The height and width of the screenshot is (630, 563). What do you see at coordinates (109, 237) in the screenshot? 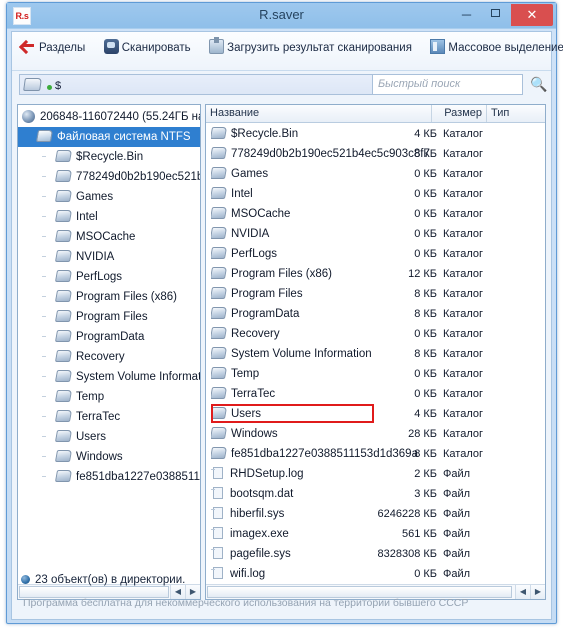
I see `tree-item: MSOCache` at bounding box center [109, 237].